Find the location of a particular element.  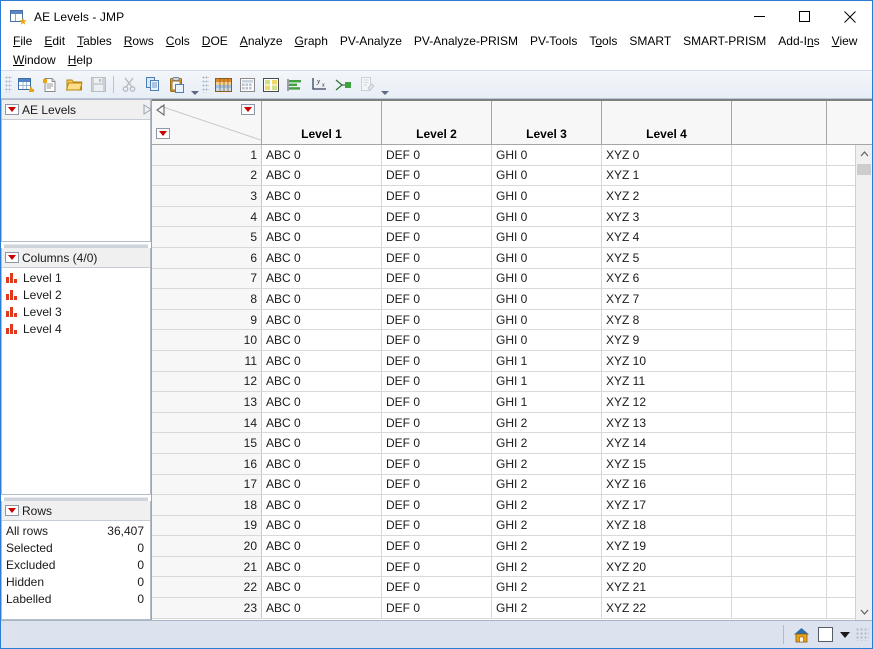

row-number-cell: 20 is located at coordinates (207, 546).